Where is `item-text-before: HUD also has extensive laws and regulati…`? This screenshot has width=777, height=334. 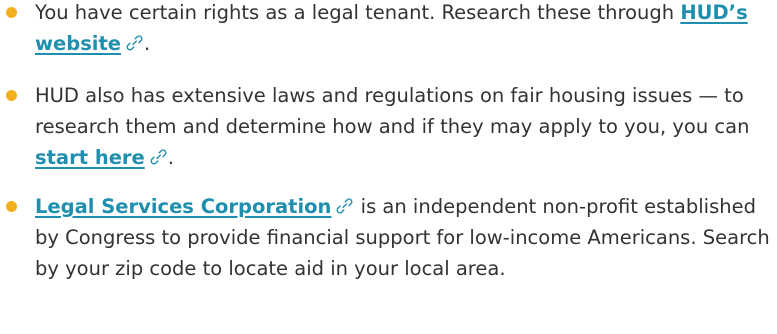
item-text-before: HUD also has extensive laws and regulati… is located at coordinates (392, 111).